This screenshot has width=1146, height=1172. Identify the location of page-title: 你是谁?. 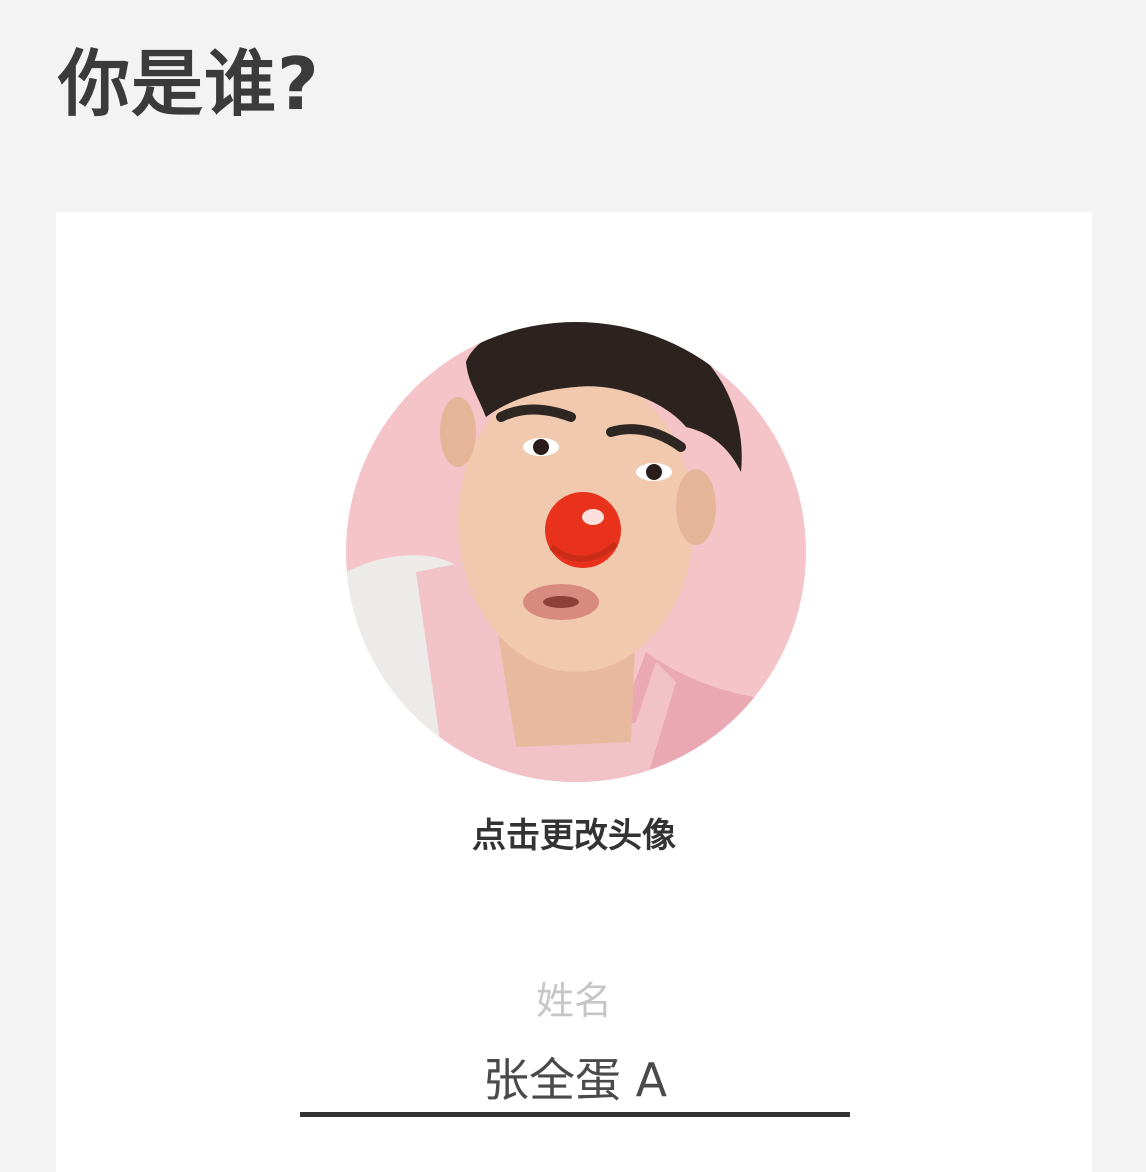
(189, 84).